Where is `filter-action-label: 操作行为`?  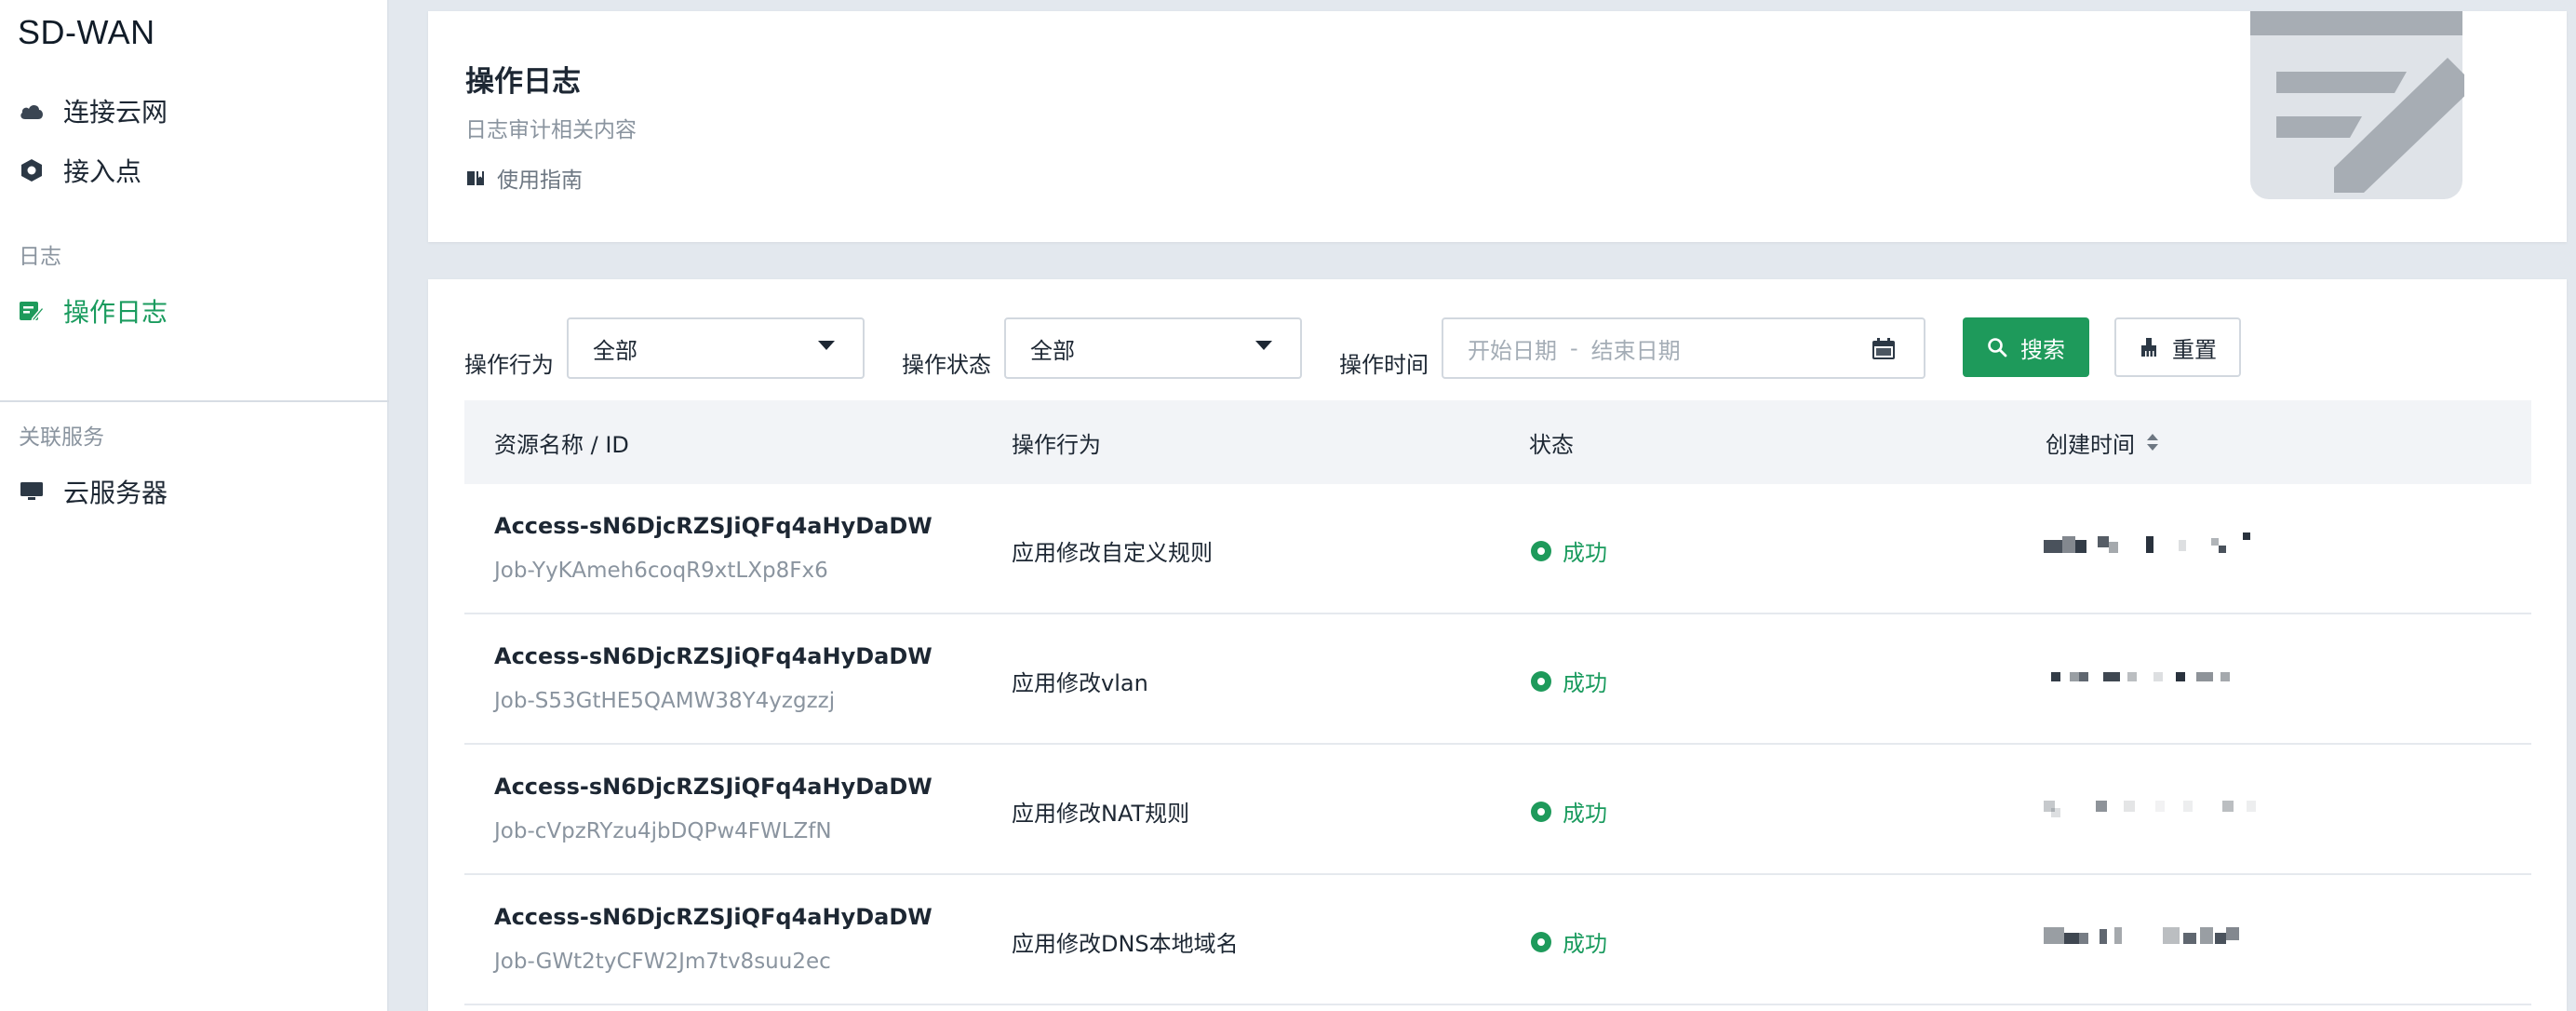
filter-action-label: 操作行为 is located at coordinates (509, 365).